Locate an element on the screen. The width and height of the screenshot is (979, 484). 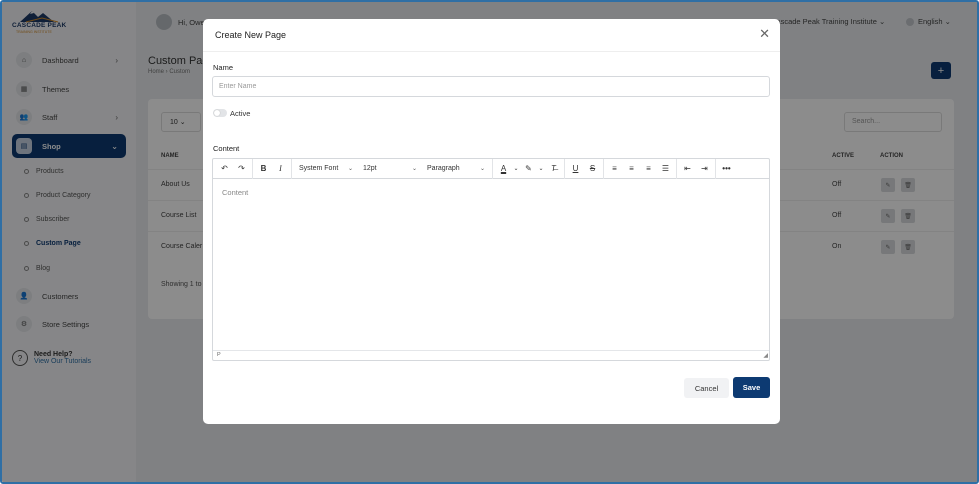
close-icon: ✕ is located at coordinates (764, 34).